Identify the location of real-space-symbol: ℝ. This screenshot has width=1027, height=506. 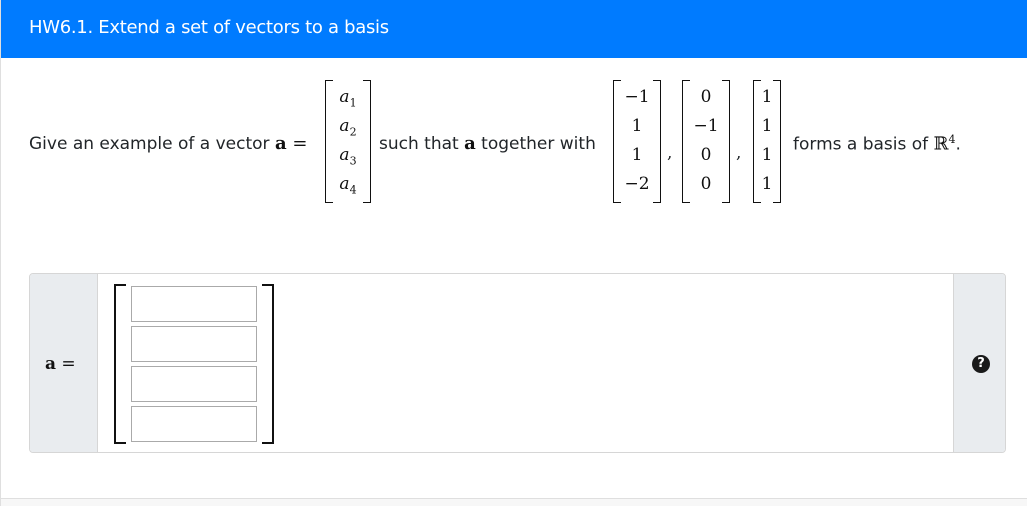
(941, 144).